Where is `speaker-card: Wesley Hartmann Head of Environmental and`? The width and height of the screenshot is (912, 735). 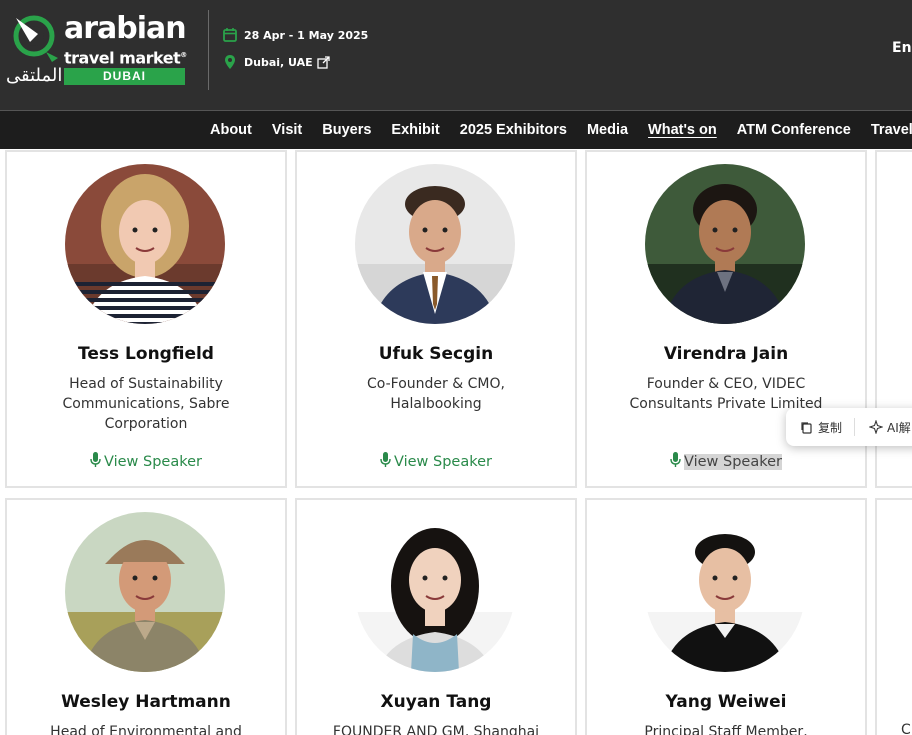 speaker-card: Wesley Hartmann Head of Environmental and is located at coordinates (146, 616).